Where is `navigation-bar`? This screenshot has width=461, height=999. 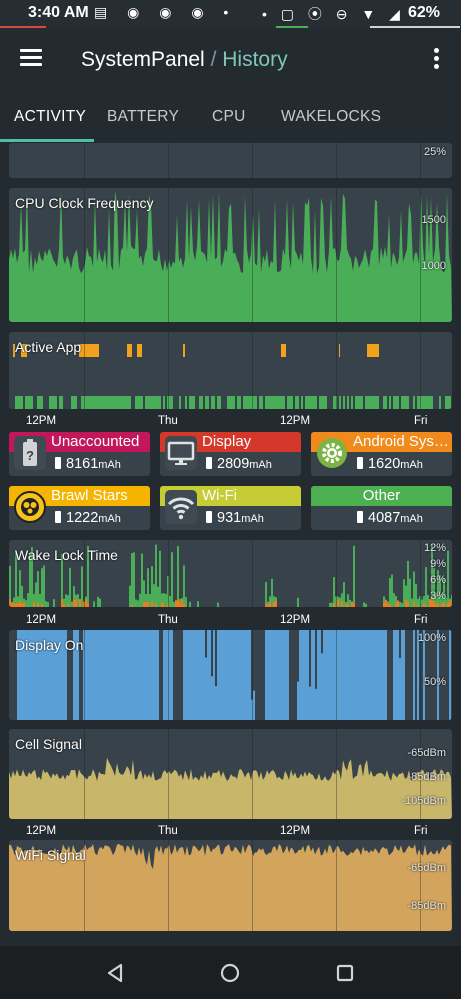
navigation-bar is located at coordinates (230, 972).